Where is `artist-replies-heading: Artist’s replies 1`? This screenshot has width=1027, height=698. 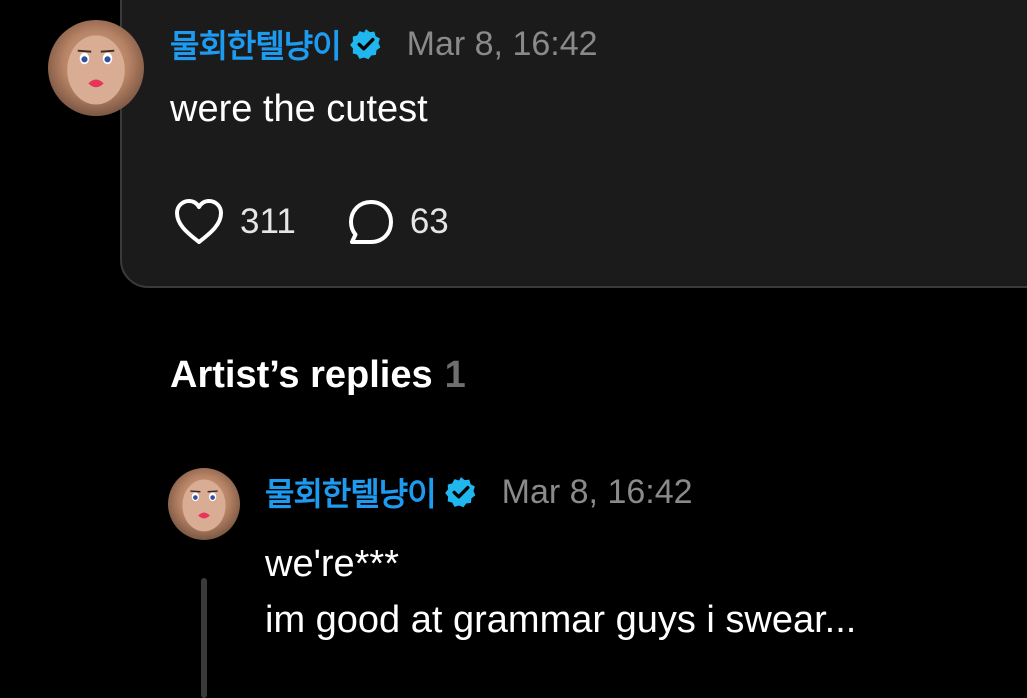 artist-replies-heading: Artist’s replies 1 is located at coordinates (318, 375).